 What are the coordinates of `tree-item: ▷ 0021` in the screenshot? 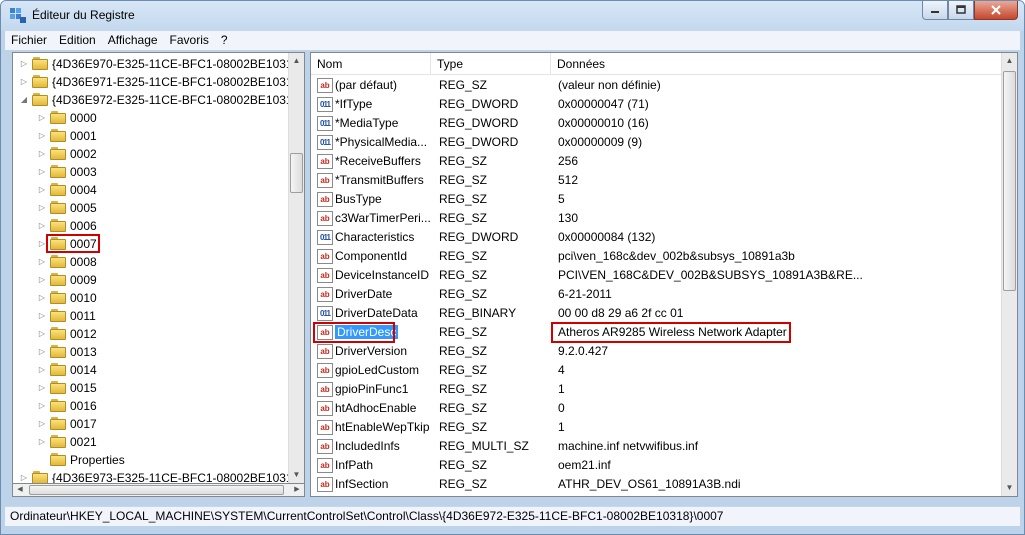 It's located at (151, 442).